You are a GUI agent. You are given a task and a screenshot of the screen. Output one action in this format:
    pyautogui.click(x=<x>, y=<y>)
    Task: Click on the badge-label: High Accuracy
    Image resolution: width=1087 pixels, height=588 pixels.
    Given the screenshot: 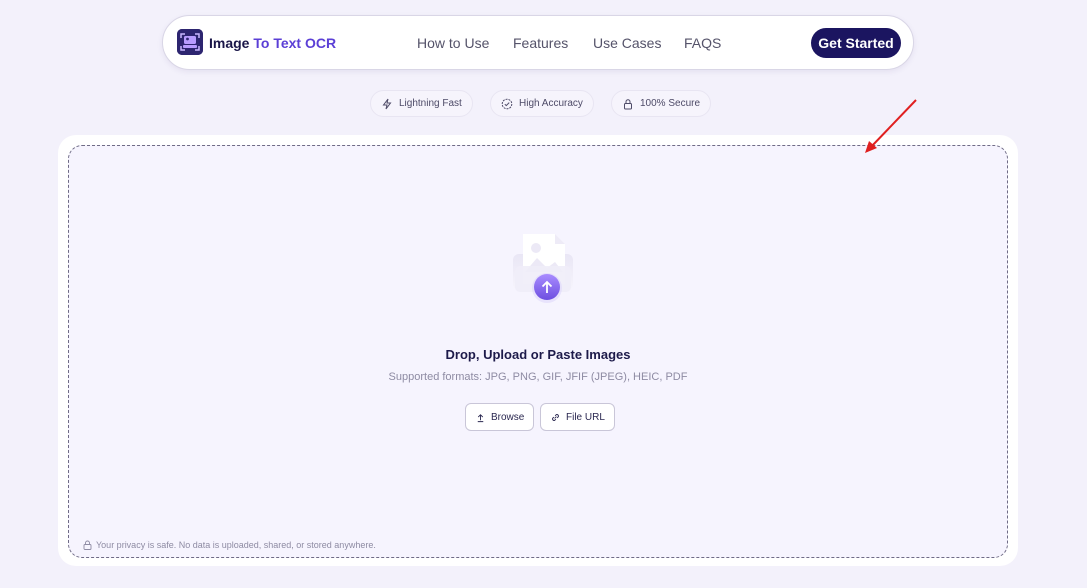 What is the action you would take?
    pyautogui.click(x=551, y=103)
    